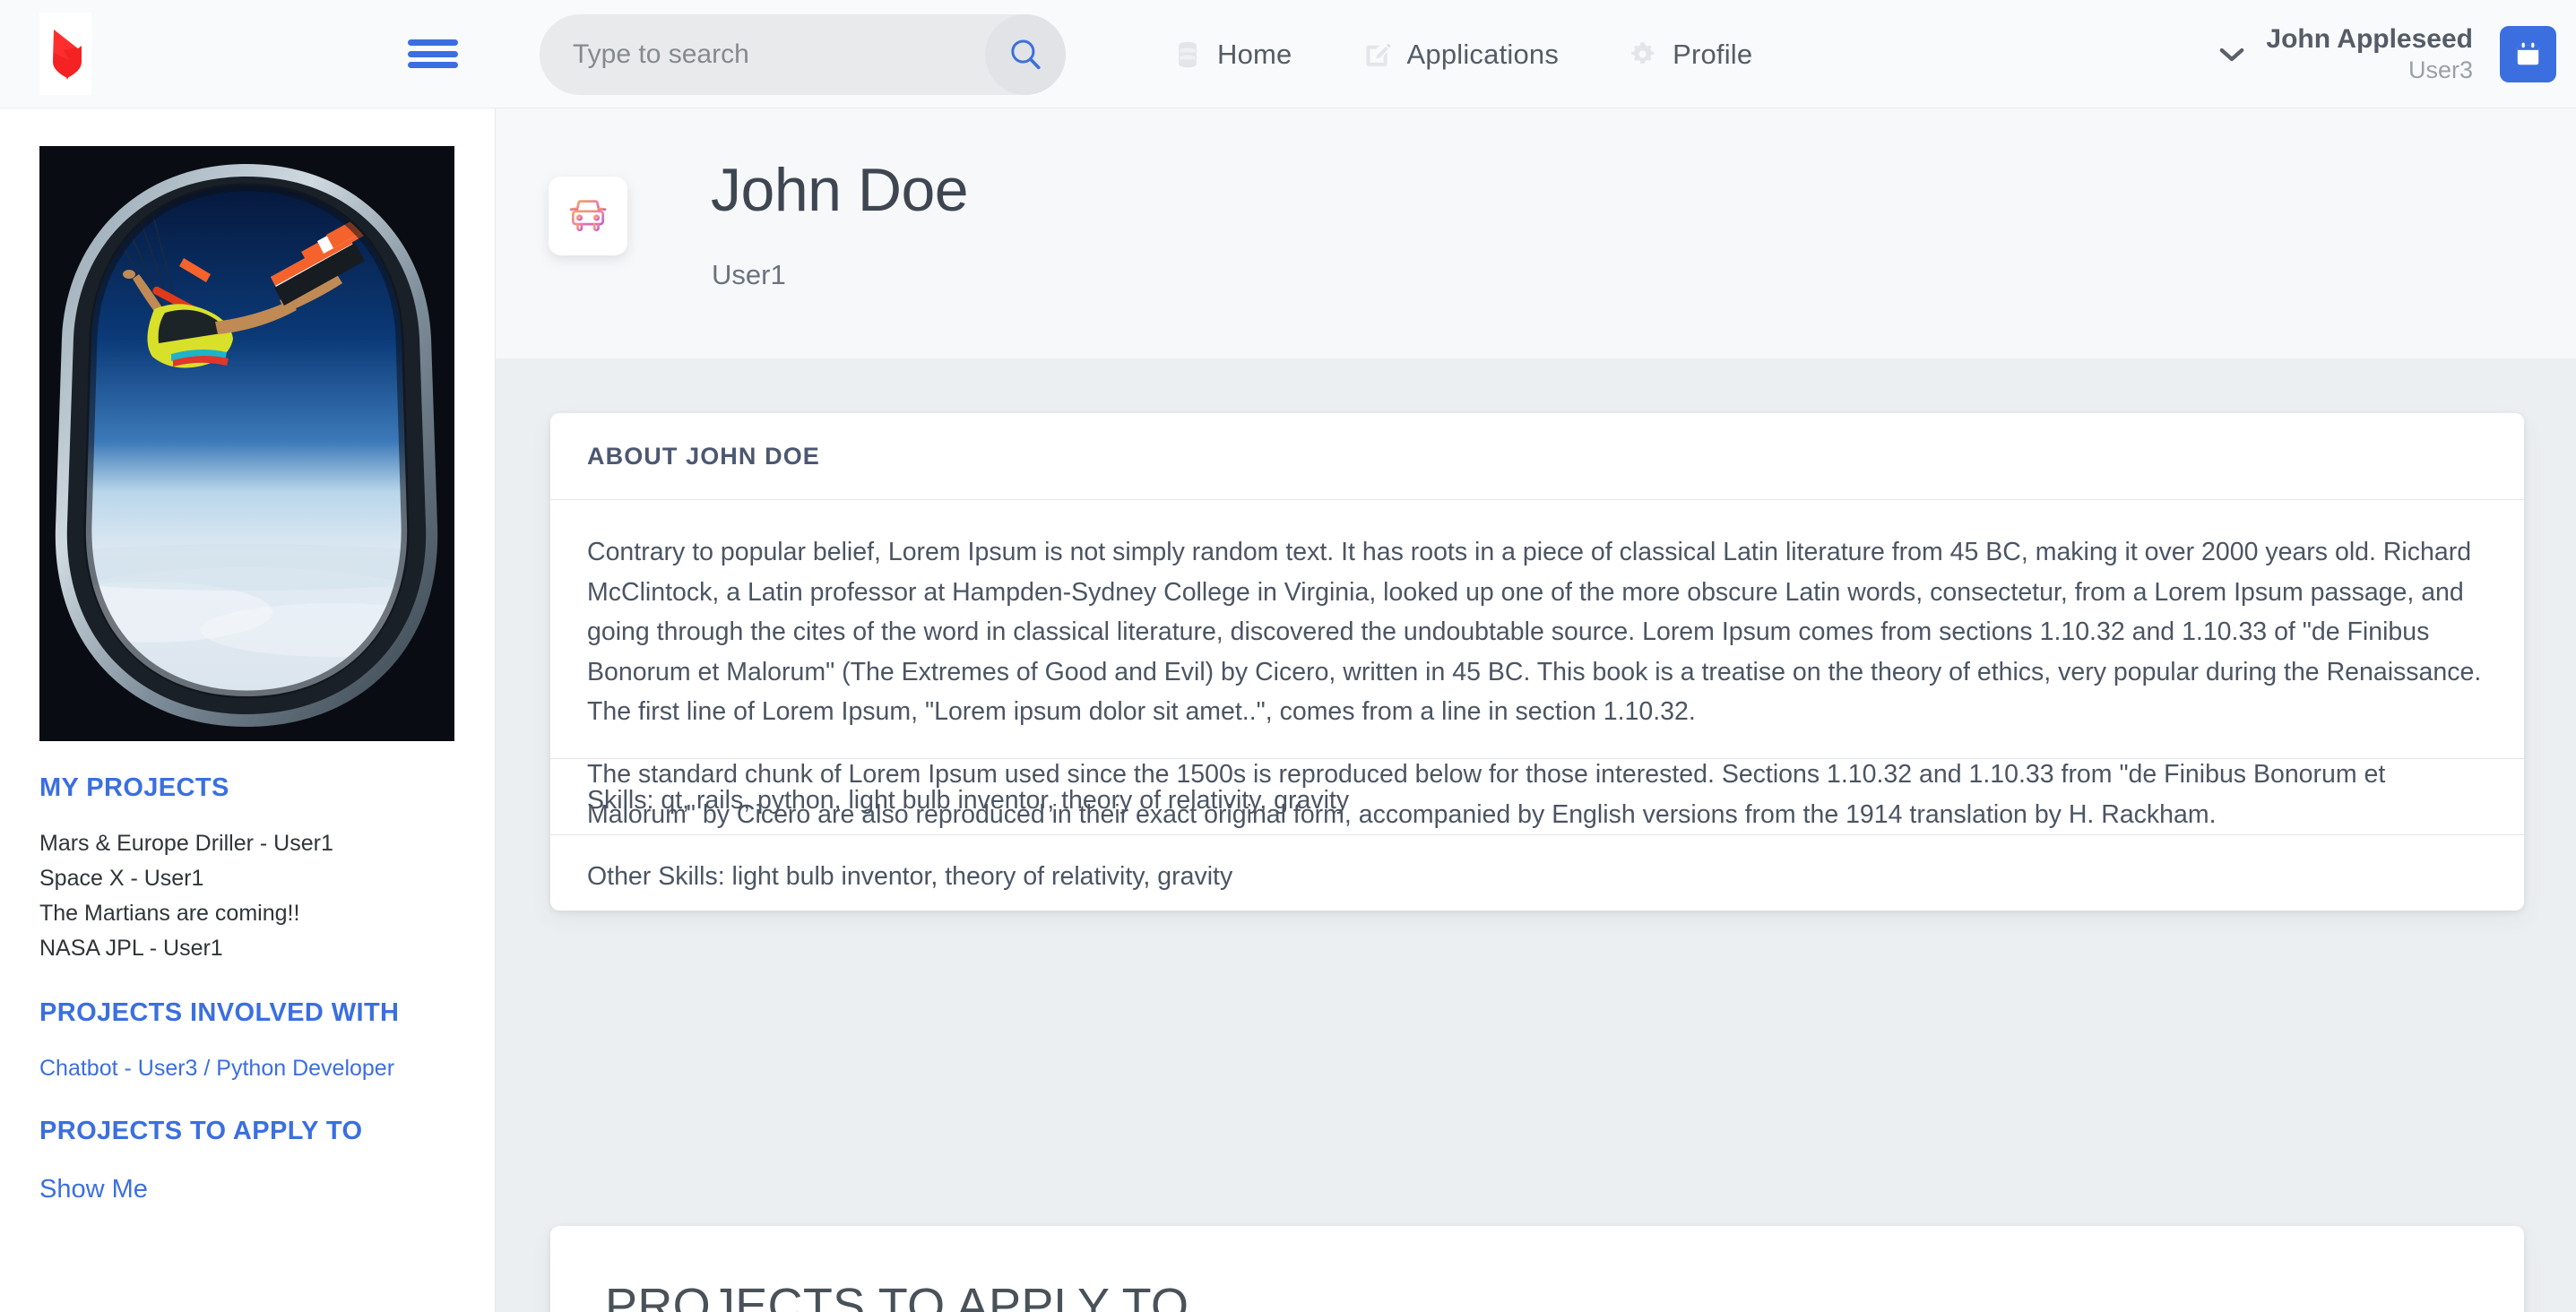  I want to click on user-role: User3, so click(2440, 70).